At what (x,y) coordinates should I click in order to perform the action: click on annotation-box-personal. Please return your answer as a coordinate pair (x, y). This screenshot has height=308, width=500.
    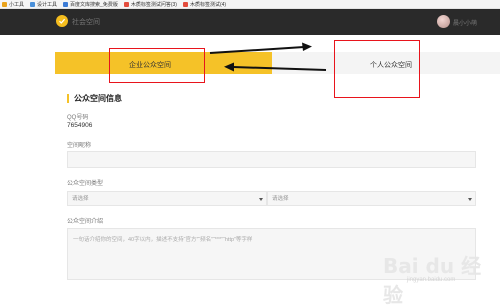
    Looking at the image, I should click on (377, 69).